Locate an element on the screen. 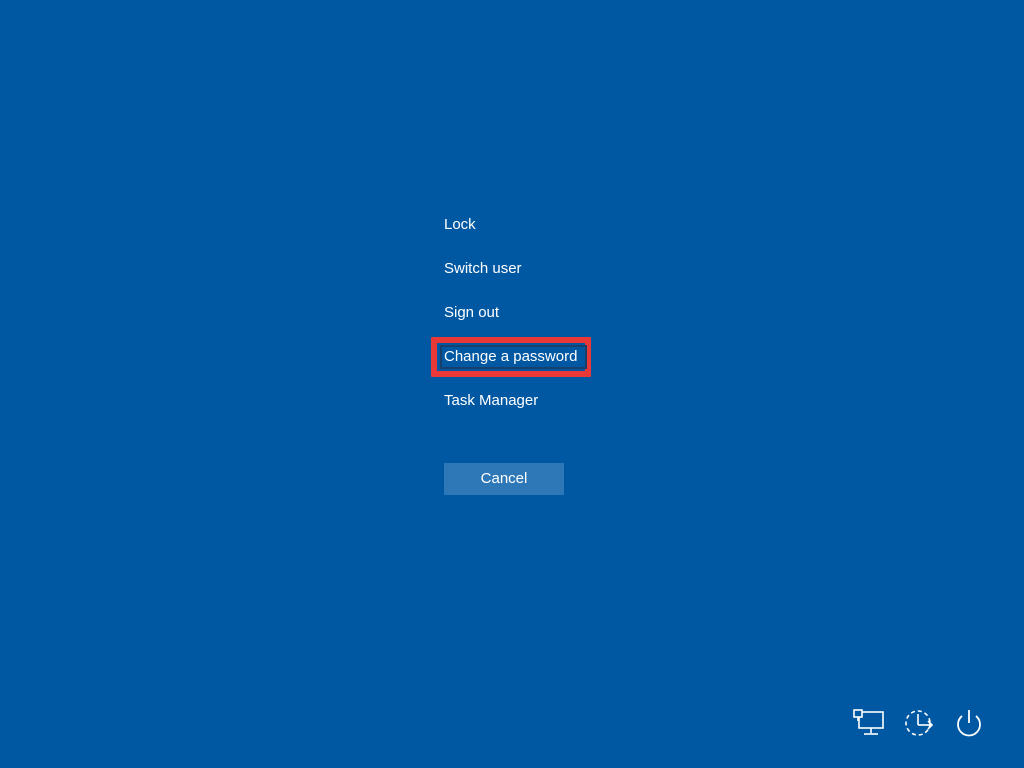  sign-out-option: Sign out is located at coordinates (544, 324).